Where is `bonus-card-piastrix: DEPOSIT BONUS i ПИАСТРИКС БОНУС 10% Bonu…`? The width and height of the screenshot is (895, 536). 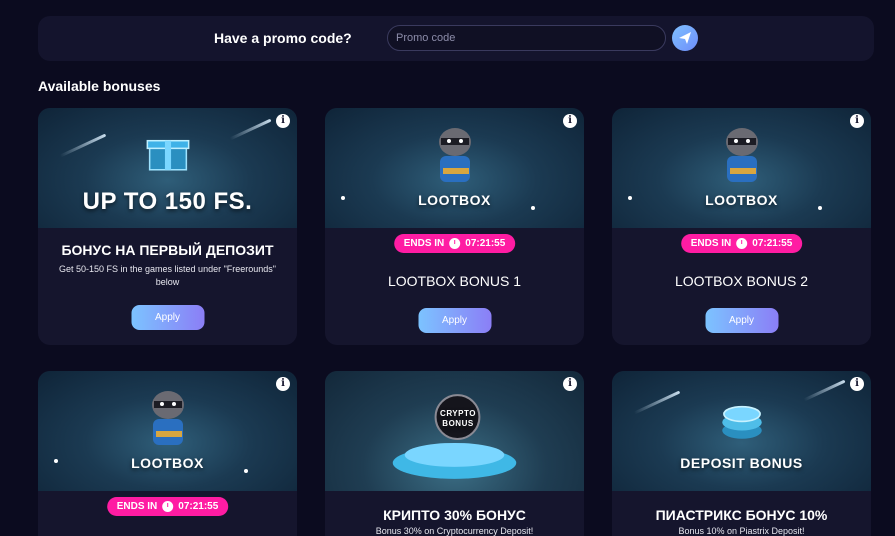 bonus-card-piastrix: DEPOSIT BONUS i ПИАСТРИКС БОНУС 10% Bonu… is located at coordinates (741, 453).